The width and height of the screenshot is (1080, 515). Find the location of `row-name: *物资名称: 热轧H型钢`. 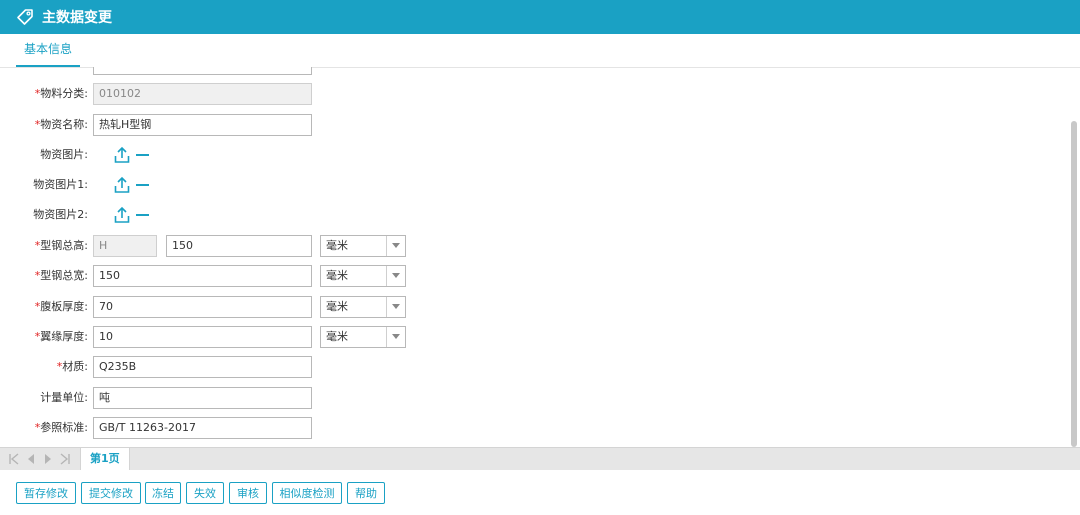

row-name: *物资名称: 热轧H型钢 is located at coordinates (165, 125).